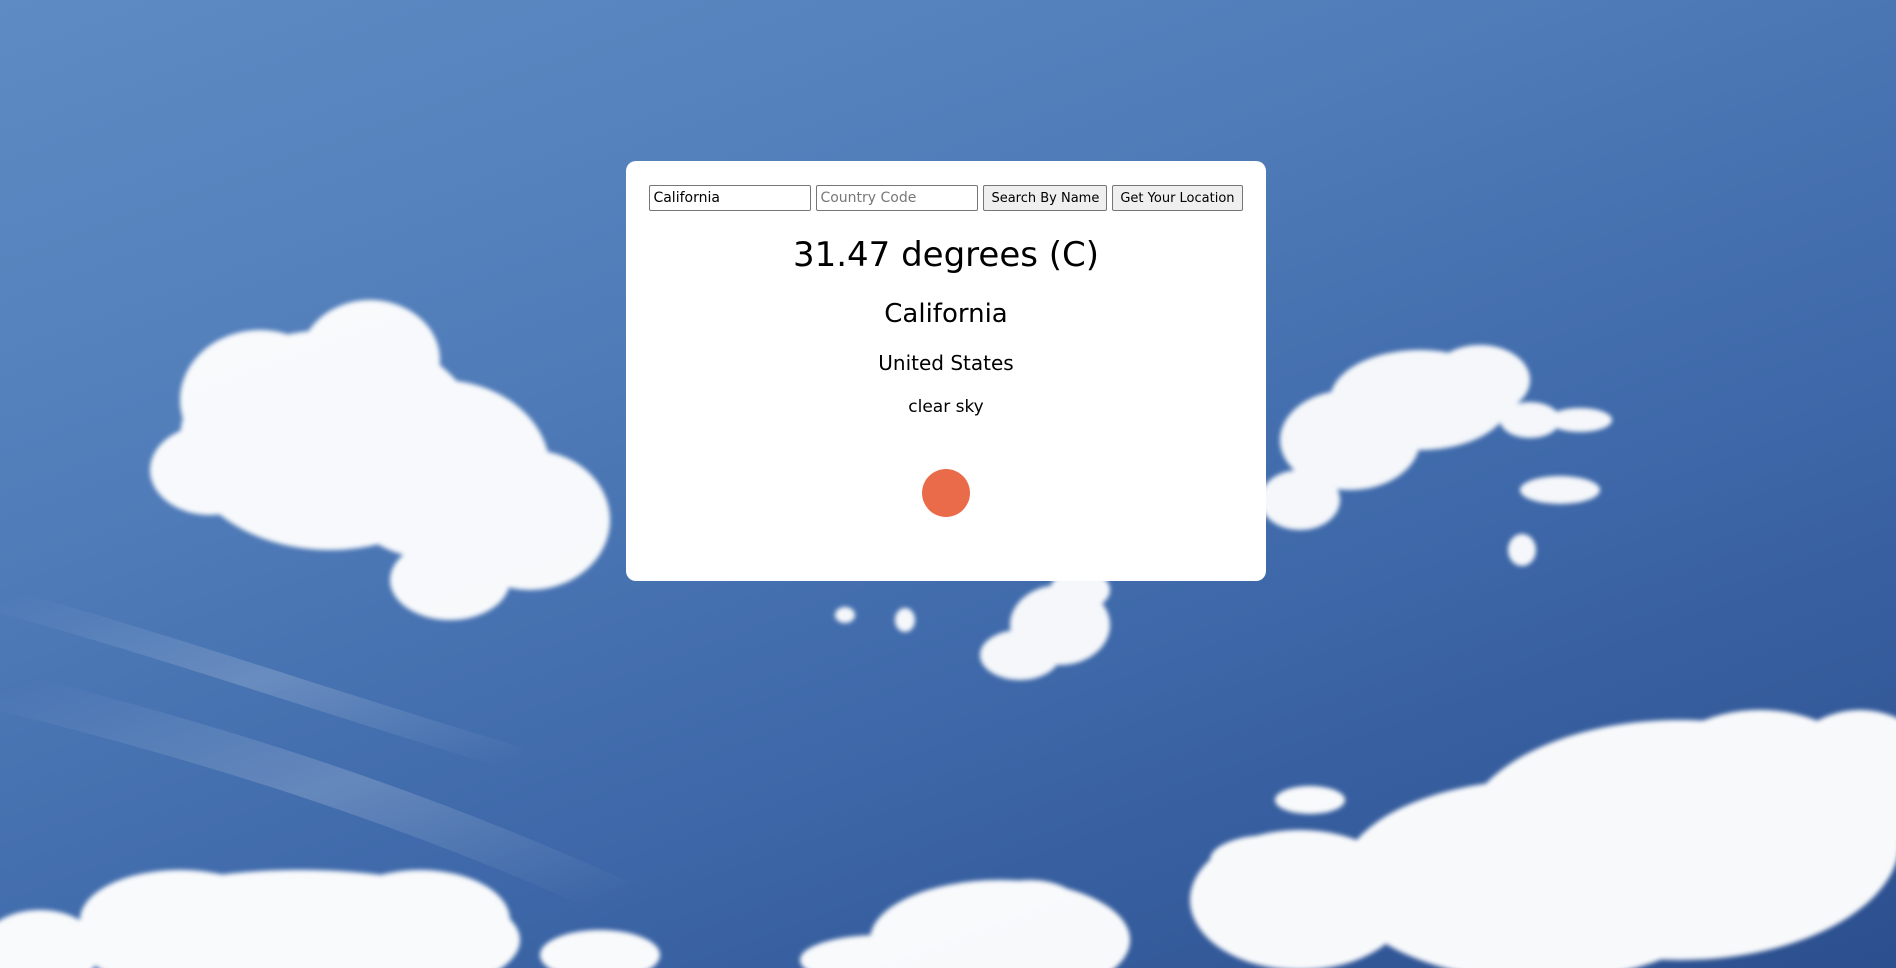 Image resolution: width=1896 pixels, height=968 pixels. What do you see at coordinates (897, 198) in the screenshot?
I see `country-code-input` at bounding box center [897, 198].